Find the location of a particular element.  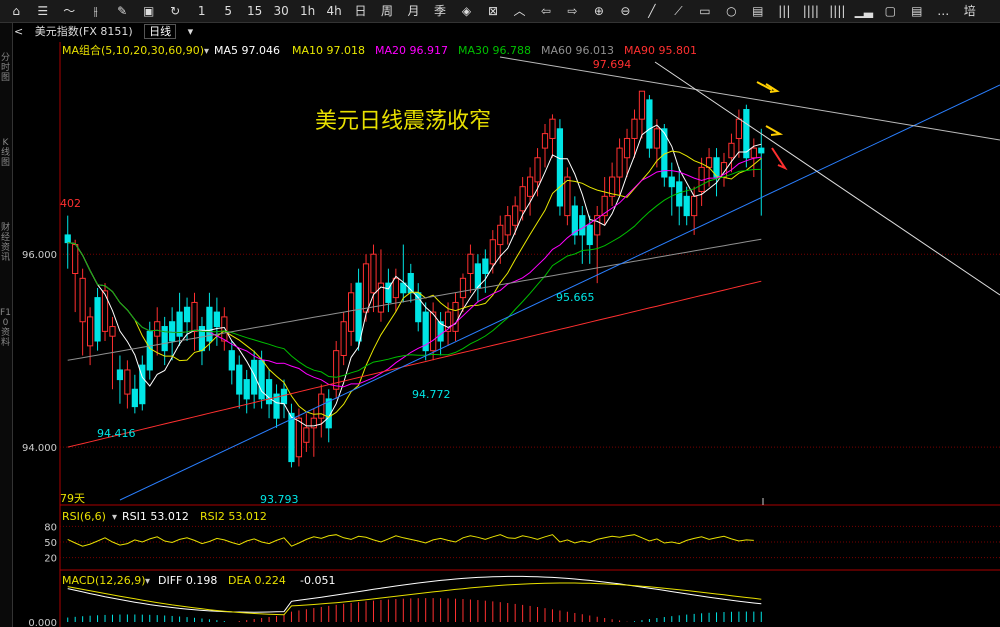

ma-legend-item: MA90 95.801 is located at coordinates (660, 50).